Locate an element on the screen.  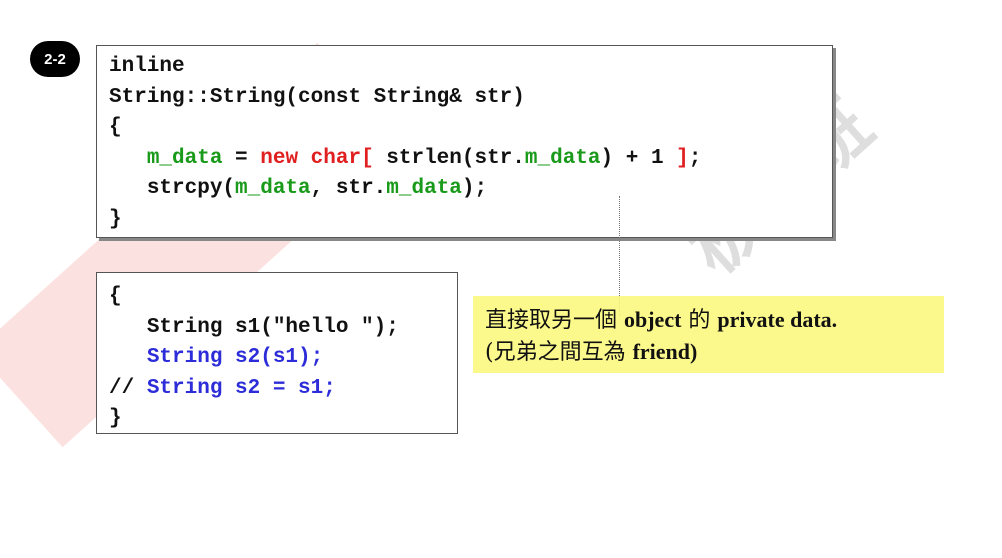
code-line-strcpy: strcpy(m_data, str.m_data); is located at coordinates (470, 189).